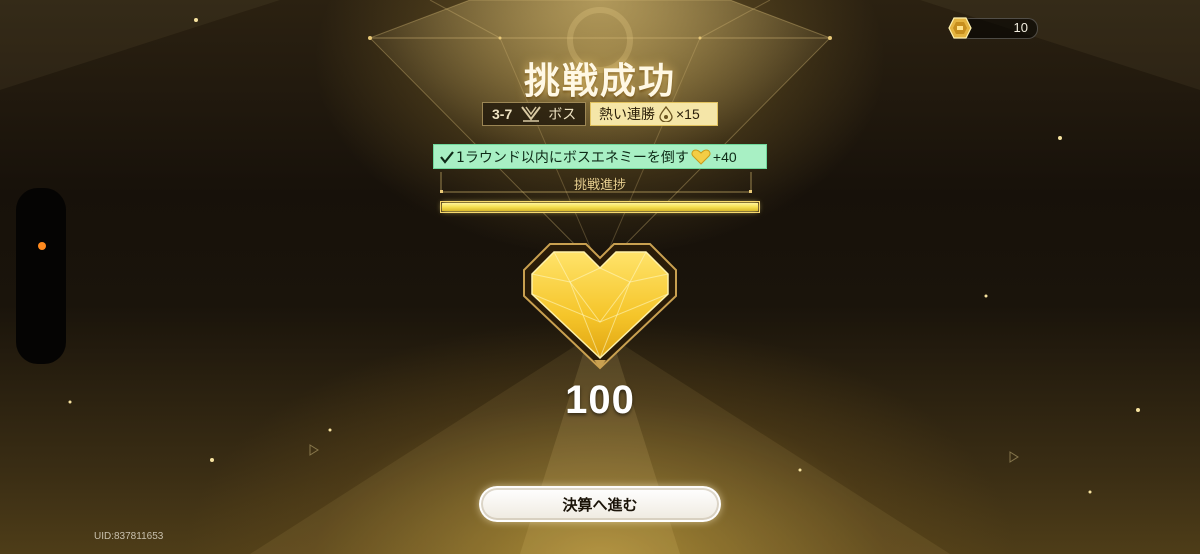 This screenshot has width=1200, height=554. Describe the element at coordinates (599, 185) in the screenshot. I see `progress-label: 挑戦進捗` at that location.